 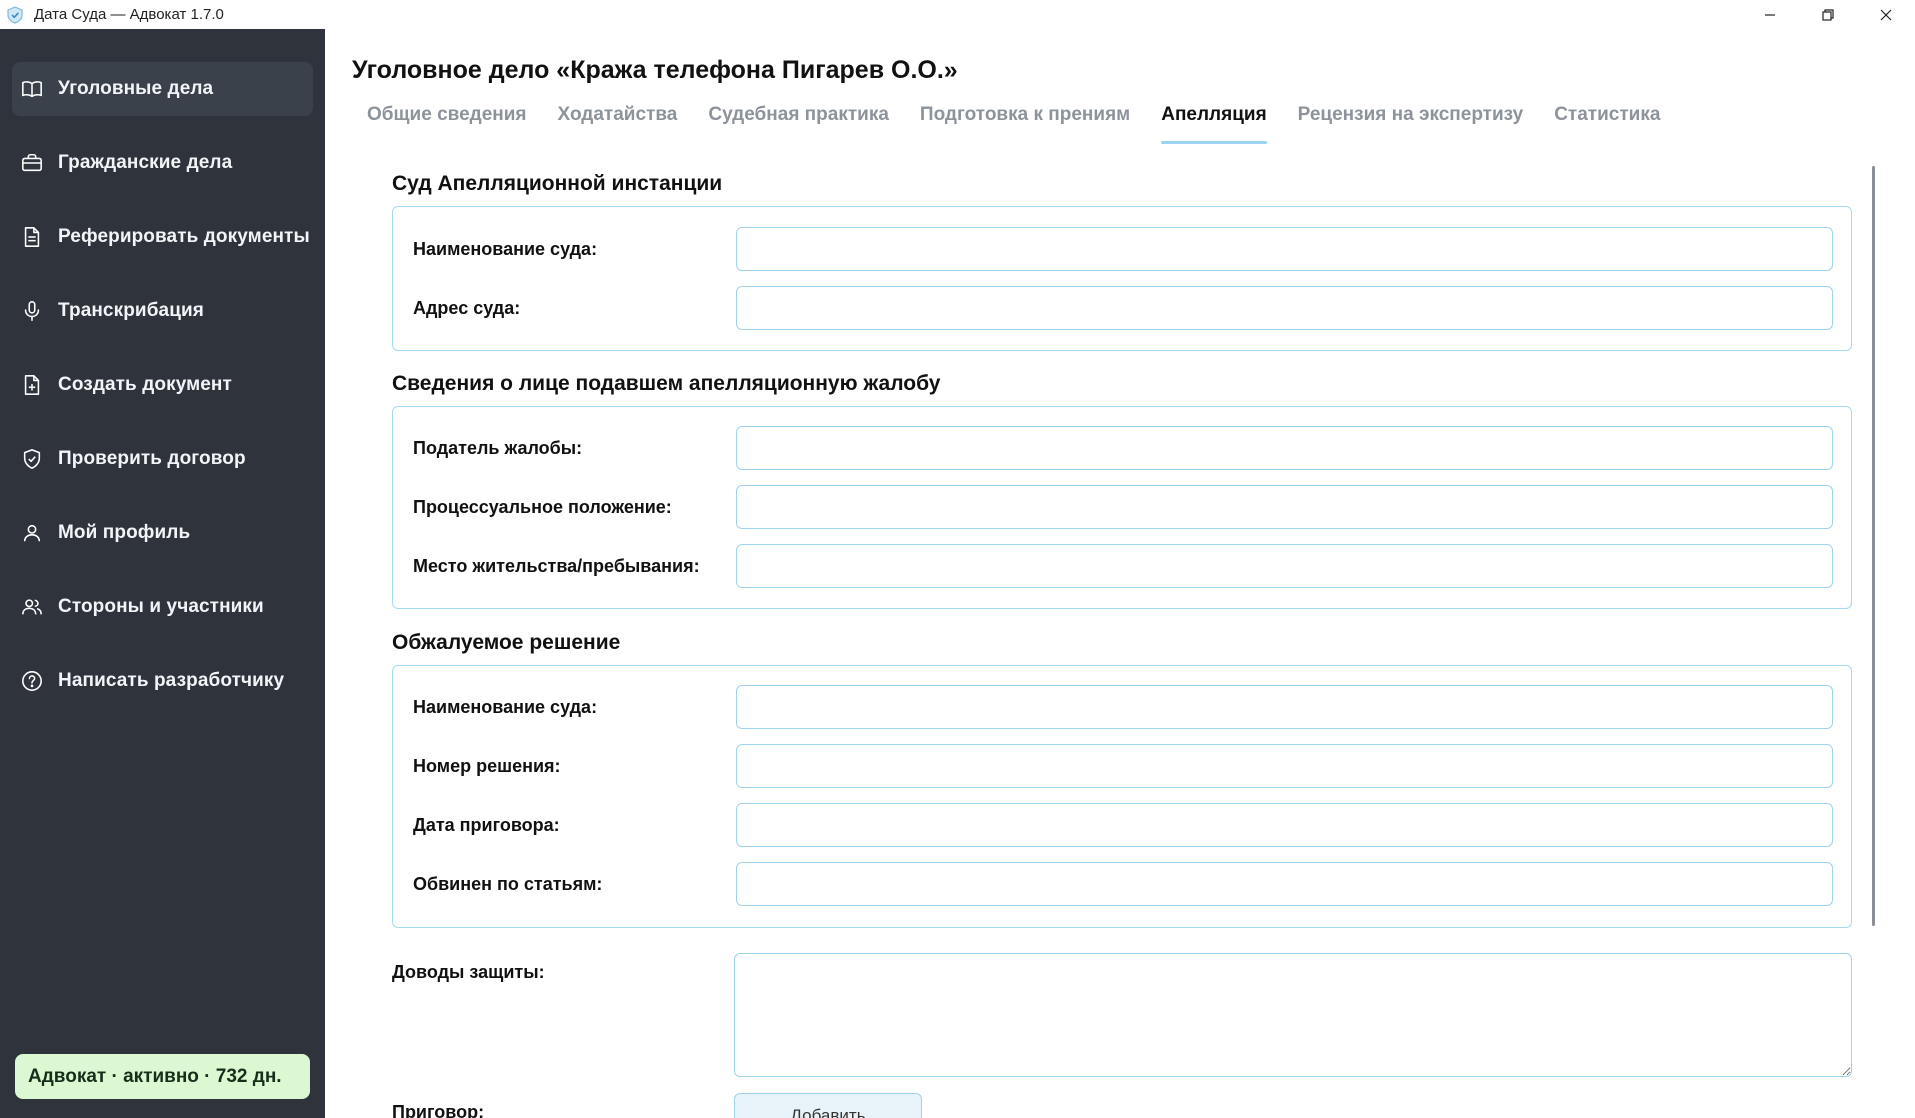 I want to click on sidebar-item-my-profile: Мой профиль, so click(x=162, y=533).